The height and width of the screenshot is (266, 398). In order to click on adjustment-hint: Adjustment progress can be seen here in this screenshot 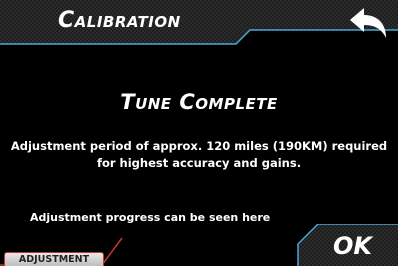, I will do `click(150, 217)`.